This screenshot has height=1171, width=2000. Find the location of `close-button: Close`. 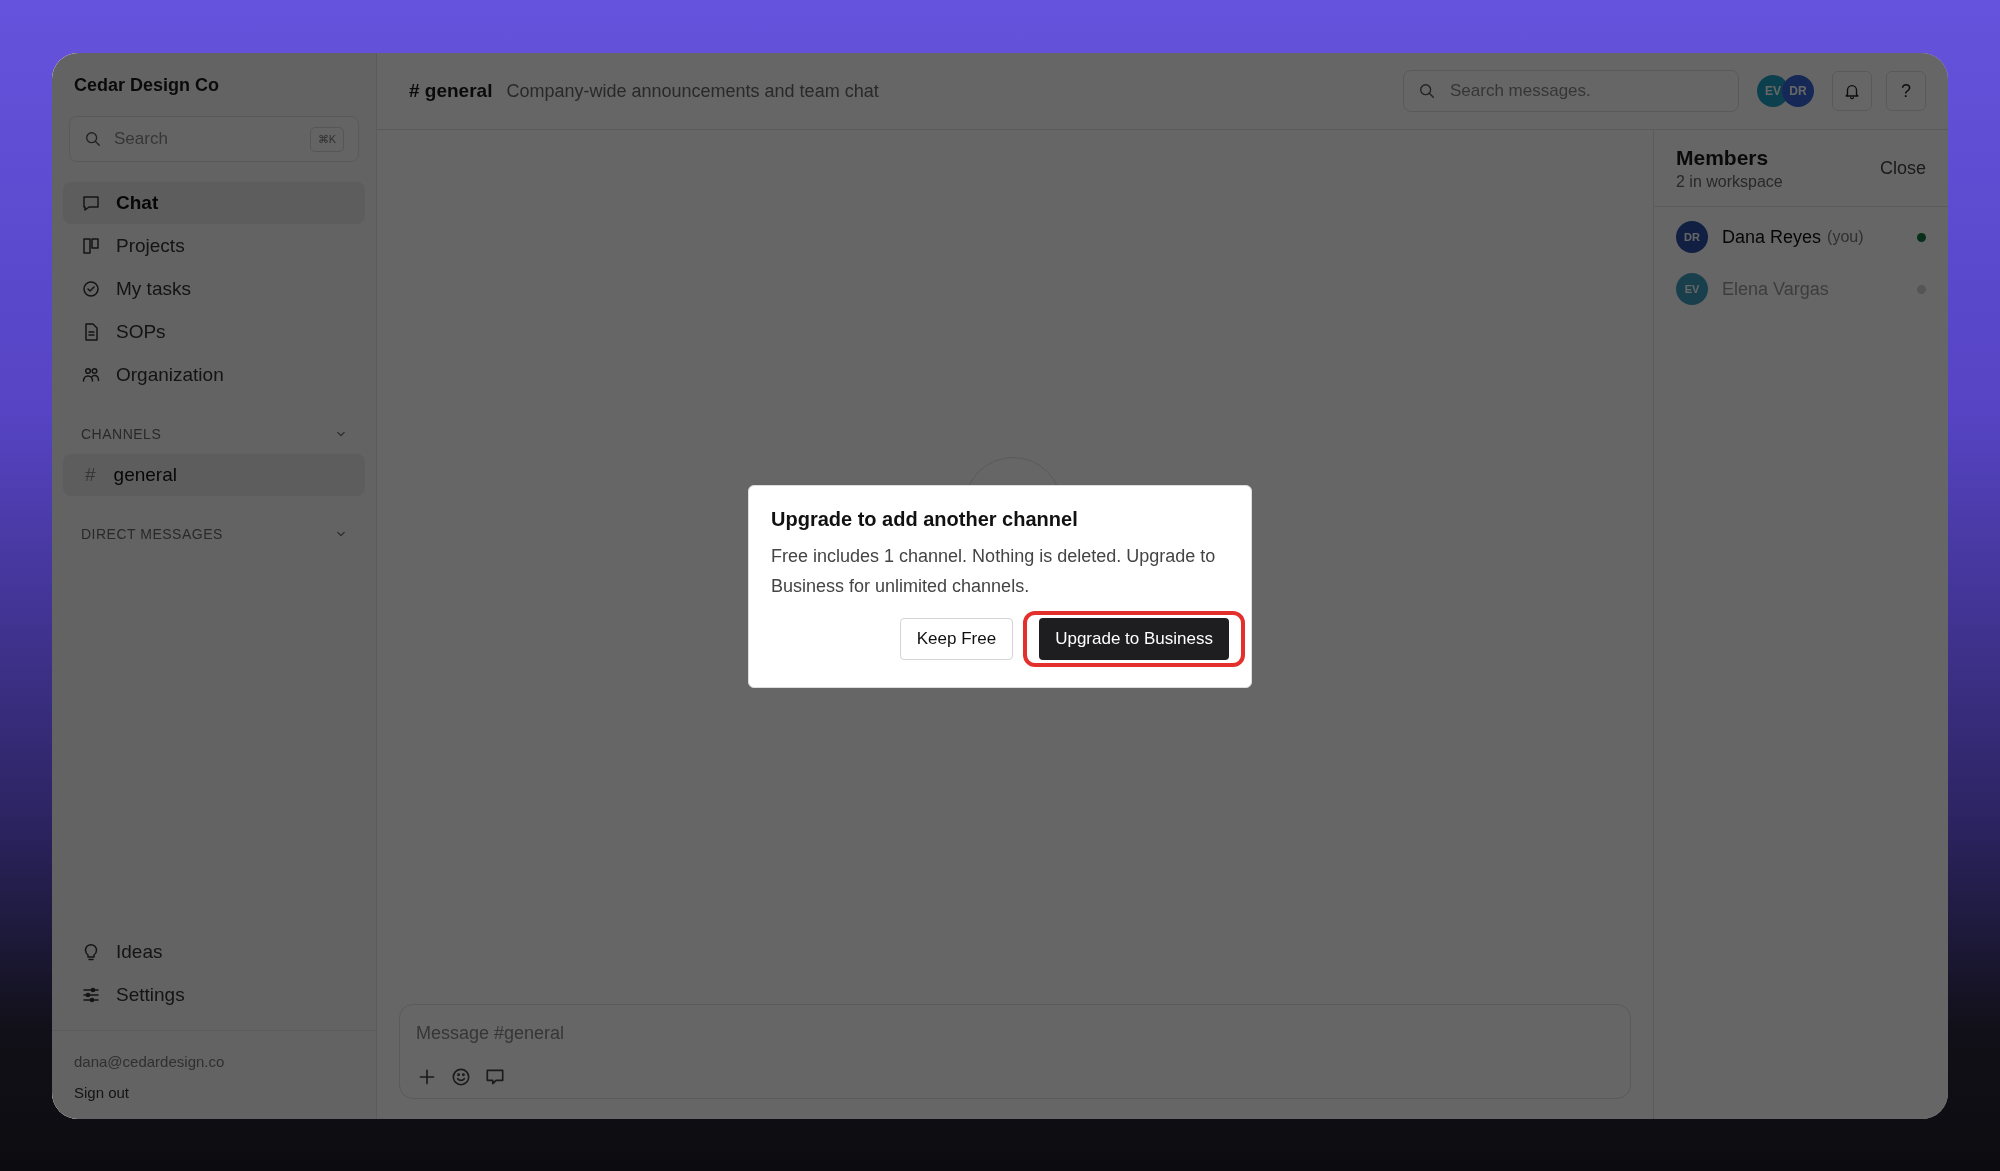

close-button: Close is located at coordinates (1902, 168).